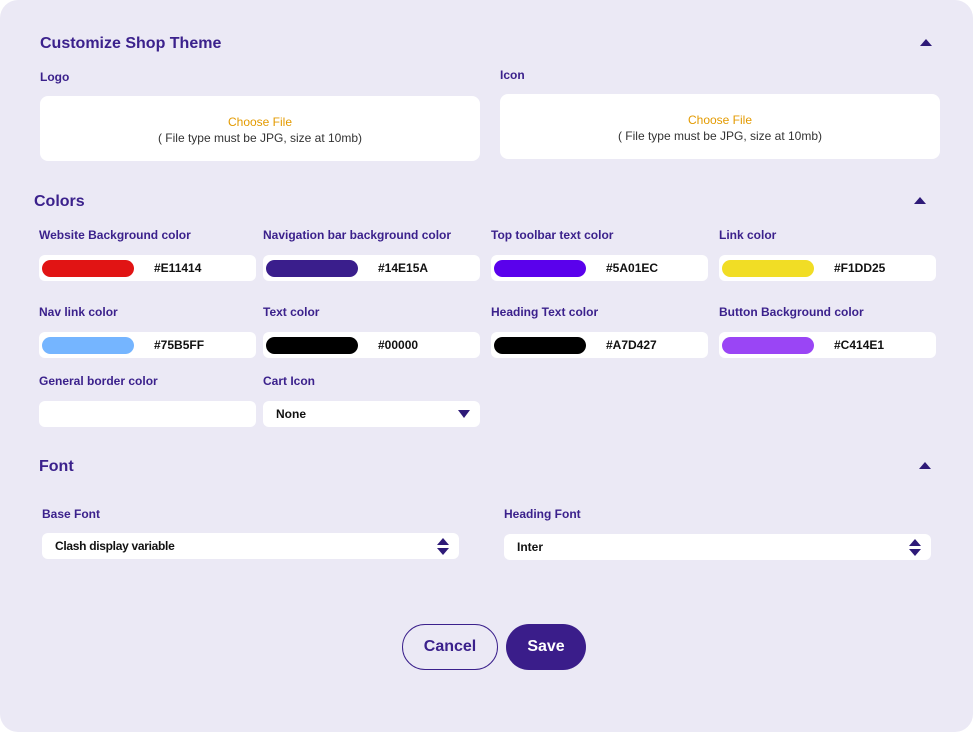 This screenshot has width=973, height=732. I want to click on color-label: Top toolbar text color, so click(552, 235).